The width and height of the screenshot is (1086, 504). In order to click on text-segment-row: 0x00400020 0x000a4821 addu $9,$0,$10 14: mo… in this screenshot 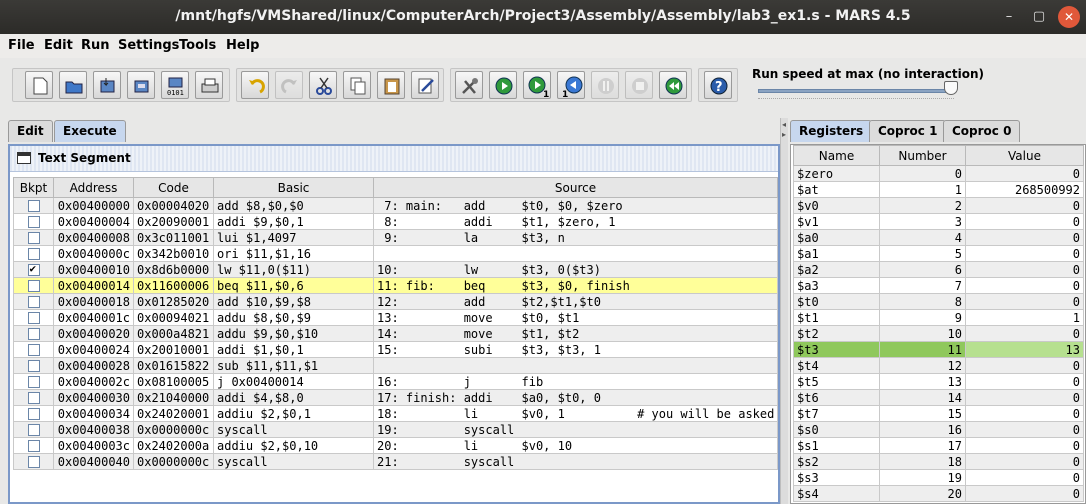, I will do `click(395, 333)`.